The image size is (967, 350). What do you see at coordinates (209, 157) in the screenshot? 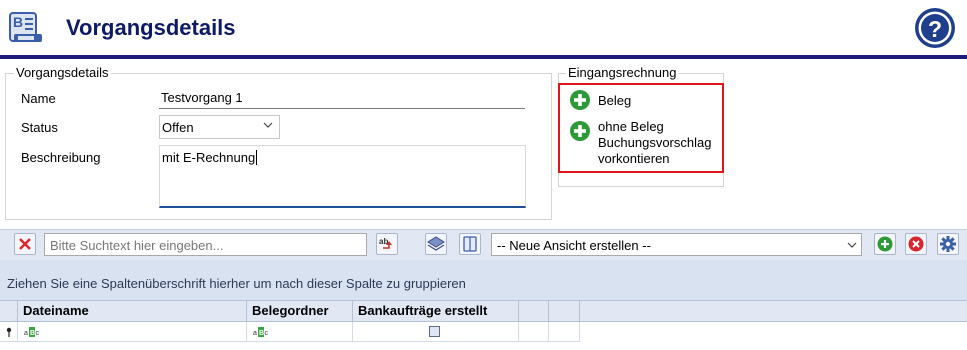
I see `description-value: mit E-Rechnung` at bounding box center [209, 157].